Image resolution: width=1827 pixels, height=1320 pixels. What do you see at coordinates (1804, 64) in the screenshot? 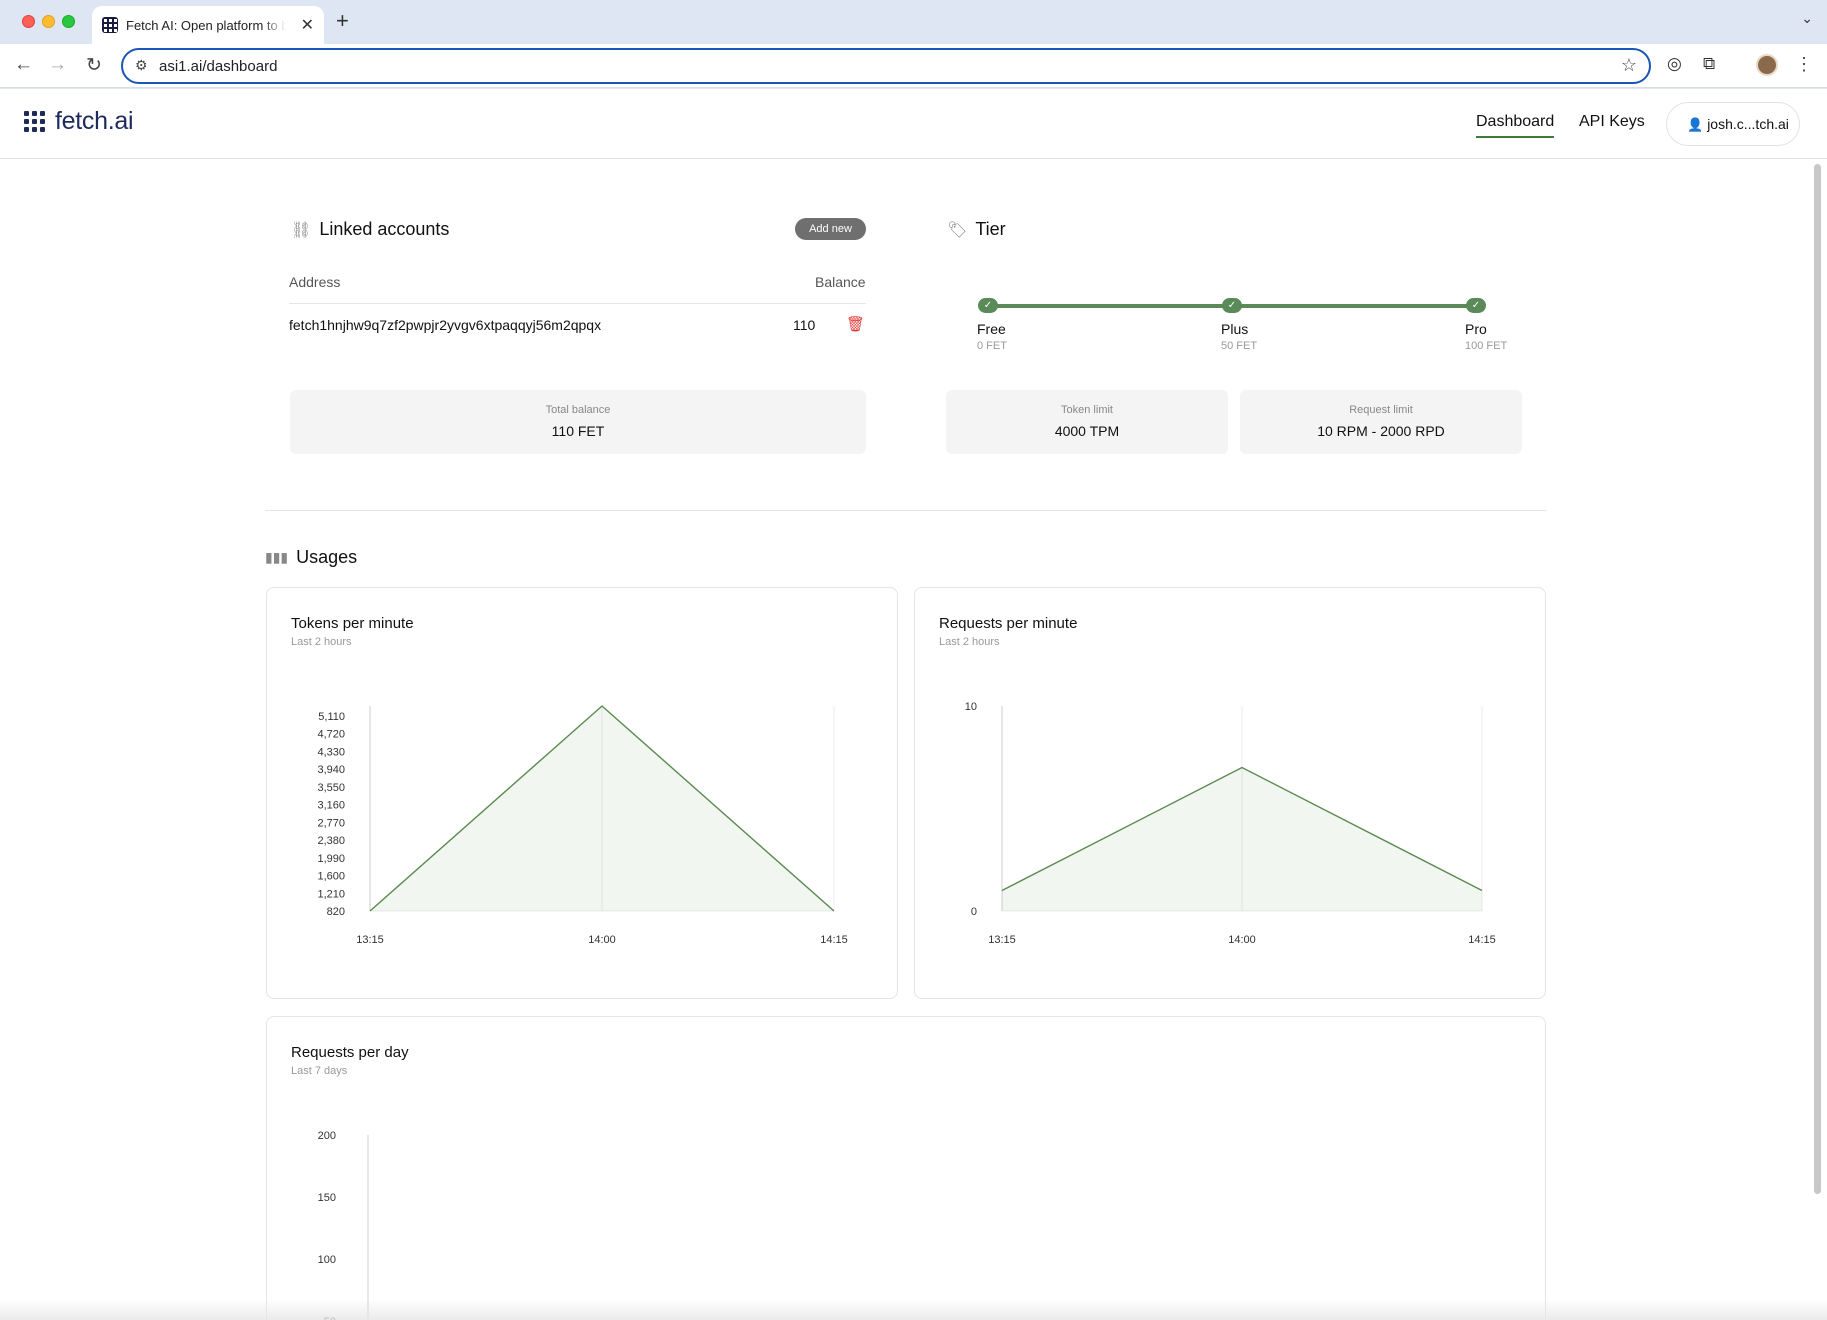
I see `more-menu-icon: ⋮` at bounding box center [1804, 64].